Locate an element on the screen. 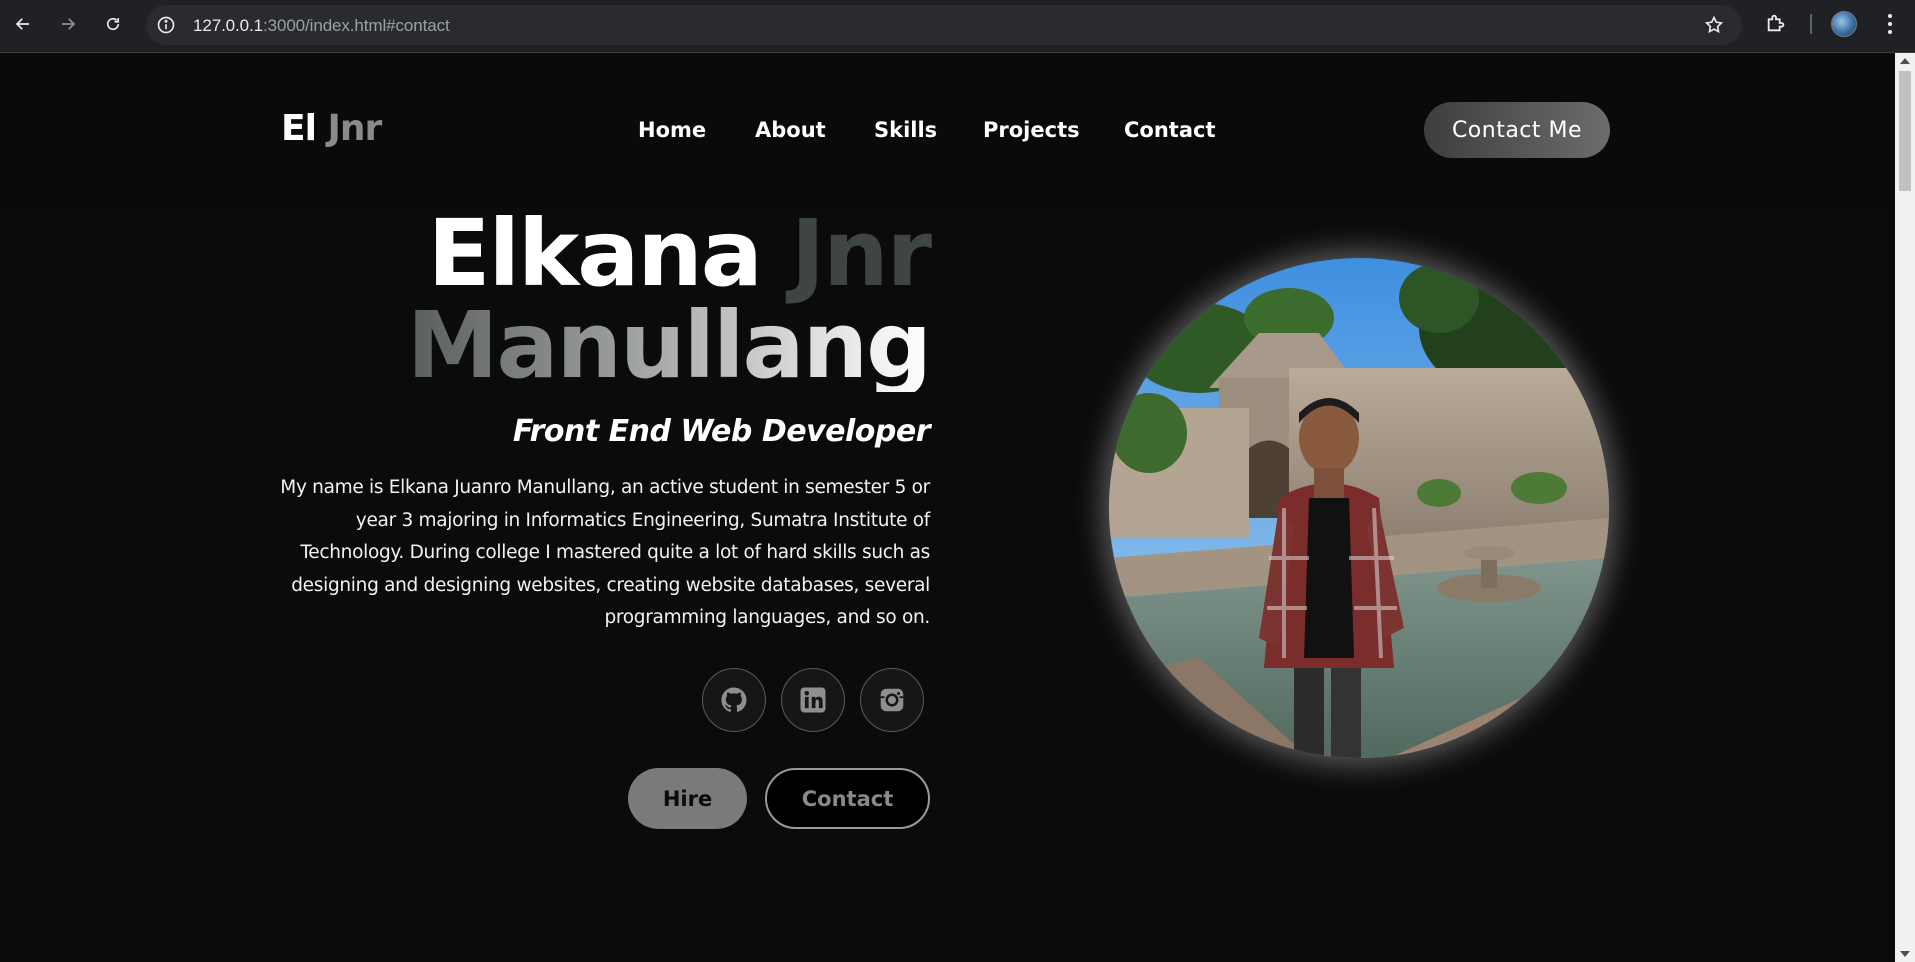  logo-main: El is located at coordinates (299, 128).